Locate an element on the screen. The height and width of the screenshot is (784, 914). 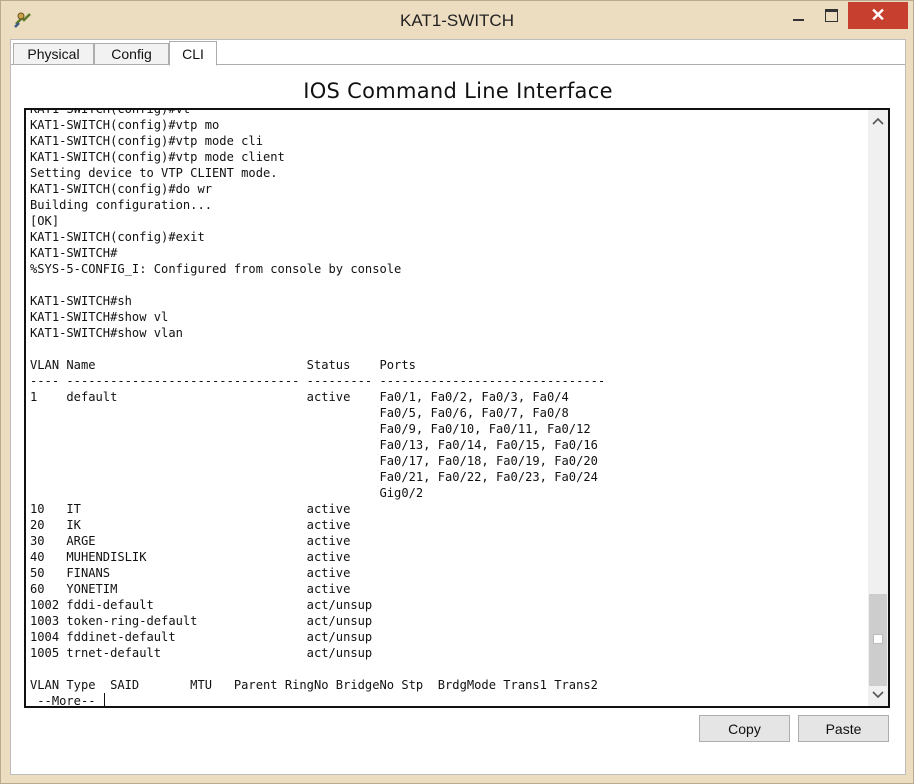
maximize-icon is located at coordinates (831, 15).